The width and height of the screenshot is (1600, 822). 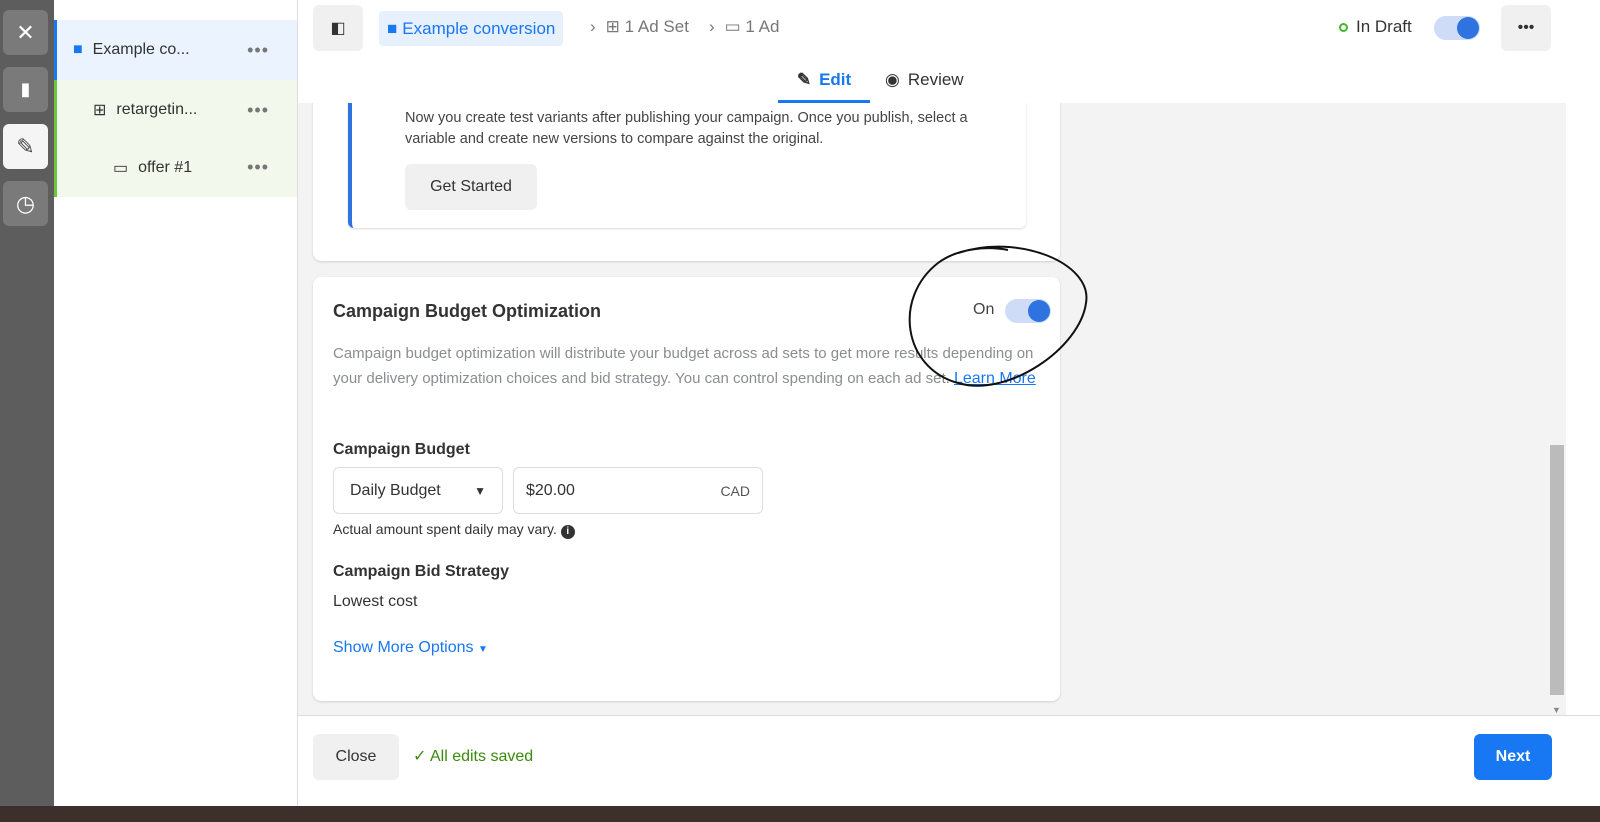 I want to click on taskbar, so click(x=800, y=814).